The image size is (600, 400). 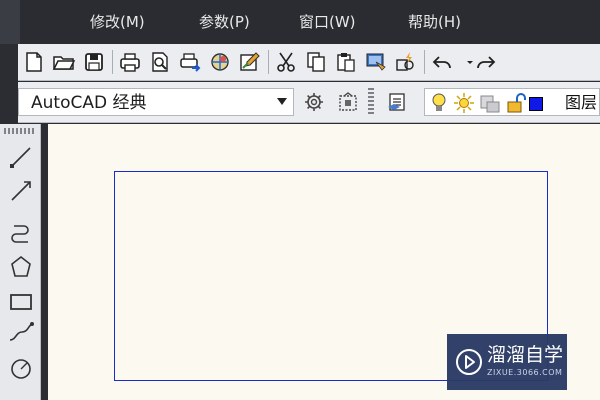 I want to click on watermark-name: 溜溜自学, so click(x=525, y=355).